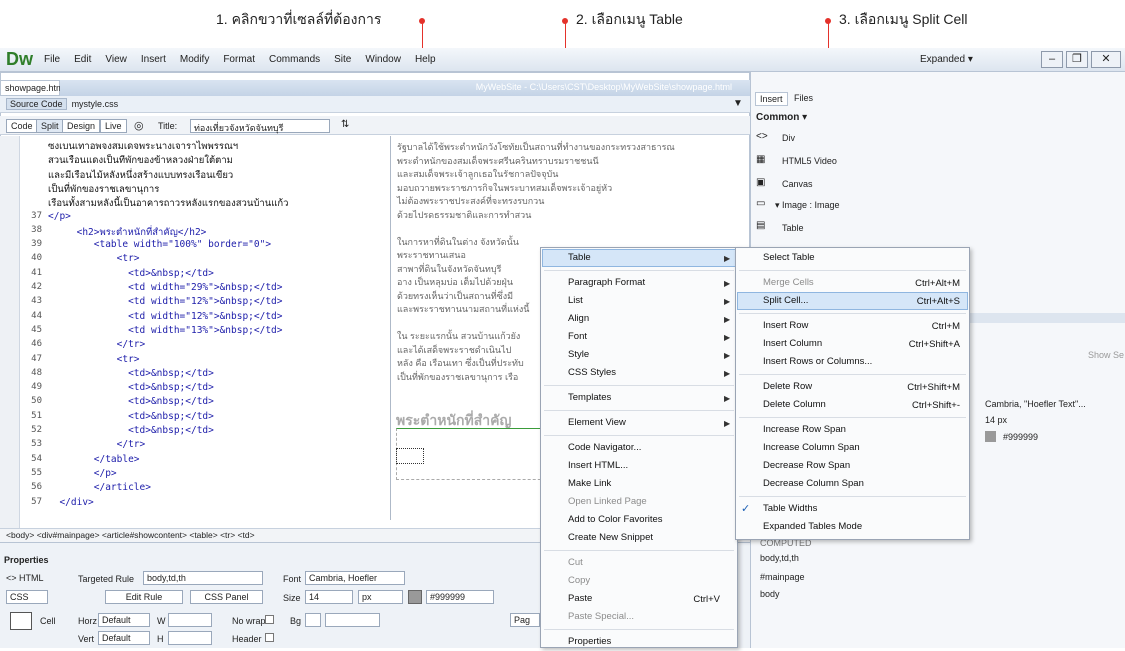  I want to click on menu-insert: Insert, so click(153, 59).